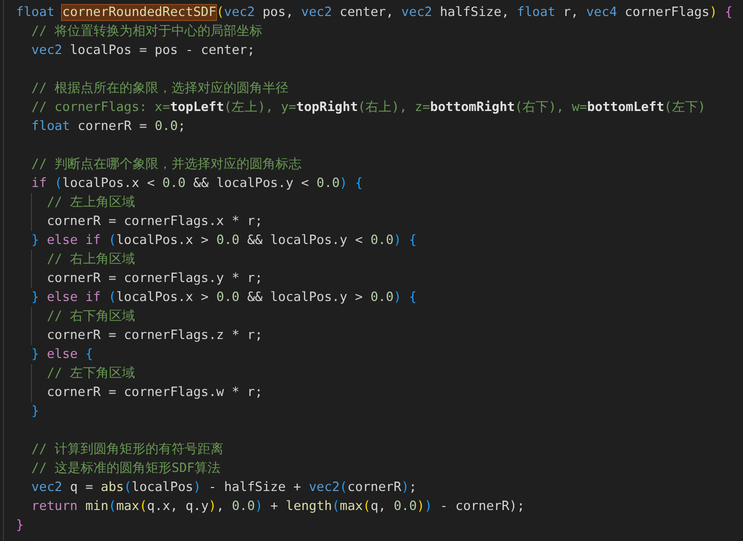  I want to click on code-line: } else {, so click(62, 355).